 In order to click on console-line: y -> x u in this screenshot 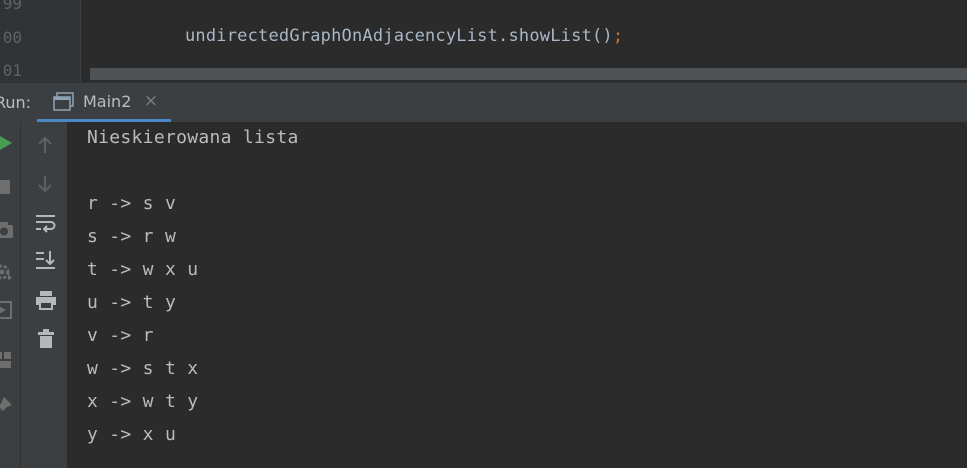, I will do `click(132, 434)`.